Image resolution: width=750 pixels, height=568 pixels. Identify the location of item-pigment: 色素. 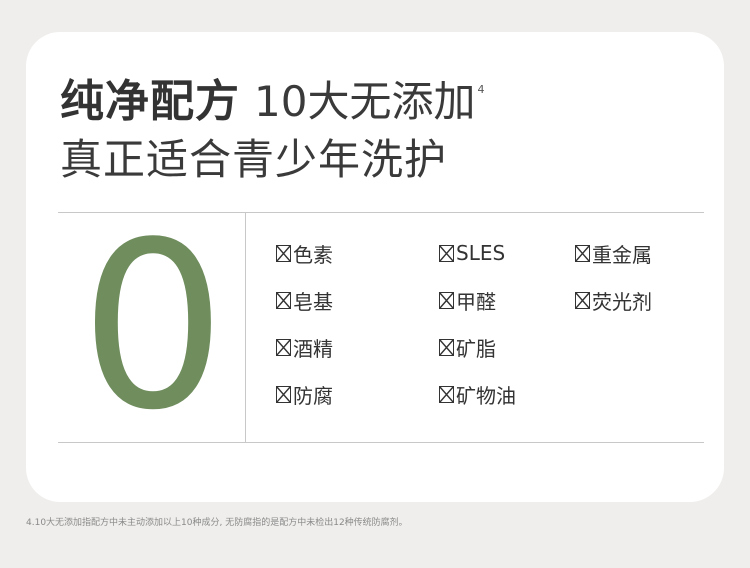
(304, 253).